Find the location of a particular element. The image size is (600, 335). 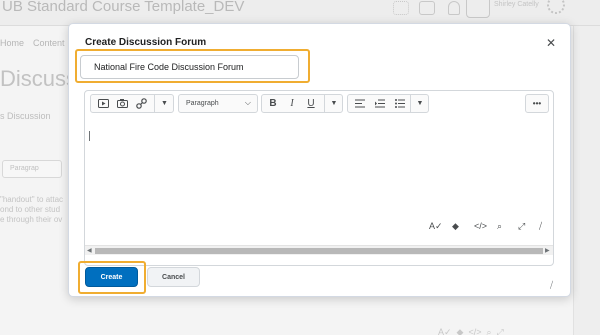

close-icon: ✕ is located at coordinates (551, 43).